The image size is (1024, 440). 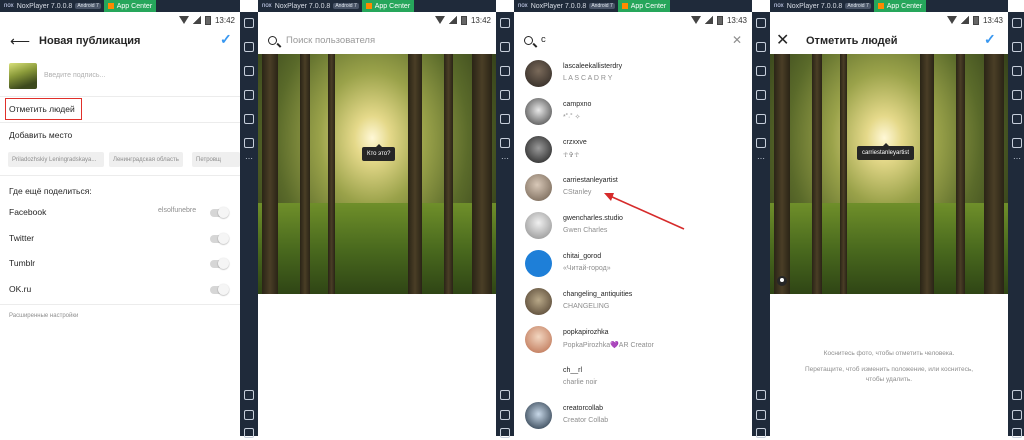 I want to click on tree-trunk, so click(x=415, y=174).